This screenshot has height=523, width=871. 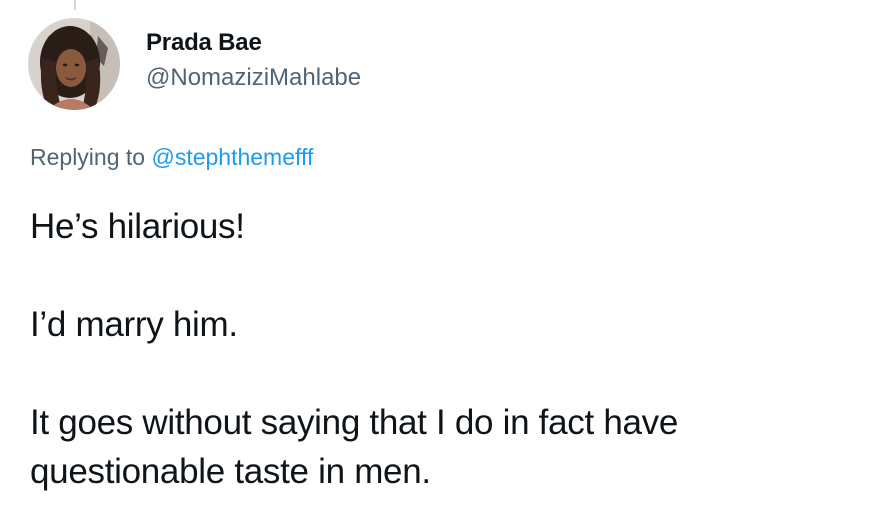 I want to click on replying-to-label: Replying to, so click(x=91, y=157).